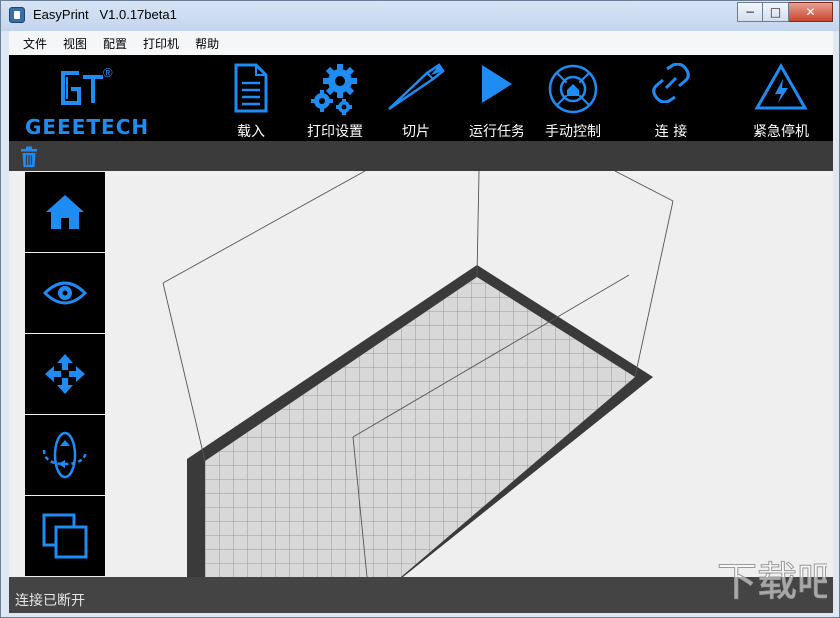 This screenshot has height=618, width=840. Describe the element at coordinates (573, 89) in the screenshot. I see `manual-control-icon` at that location.